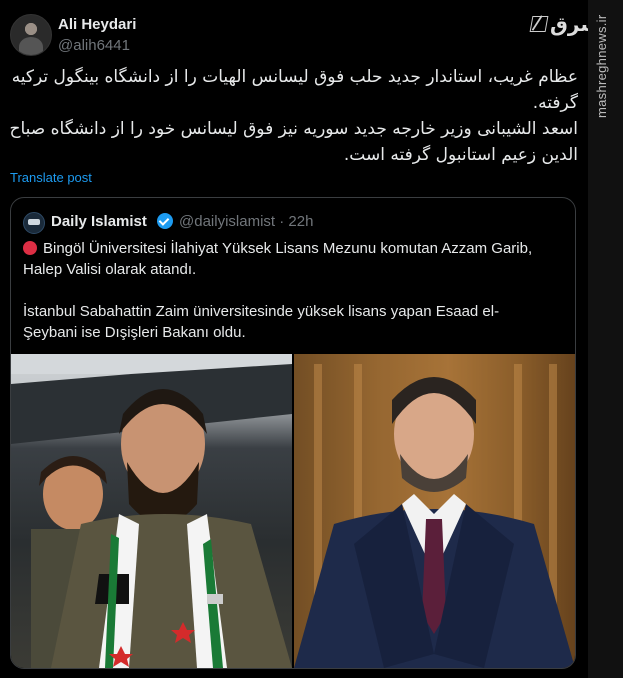 The height and width of the screenshot is (678, 623). What do you see at coordinates (30, 248) in the screenshot?
I see `red-circle-icon` at bounding box center [30, 248].